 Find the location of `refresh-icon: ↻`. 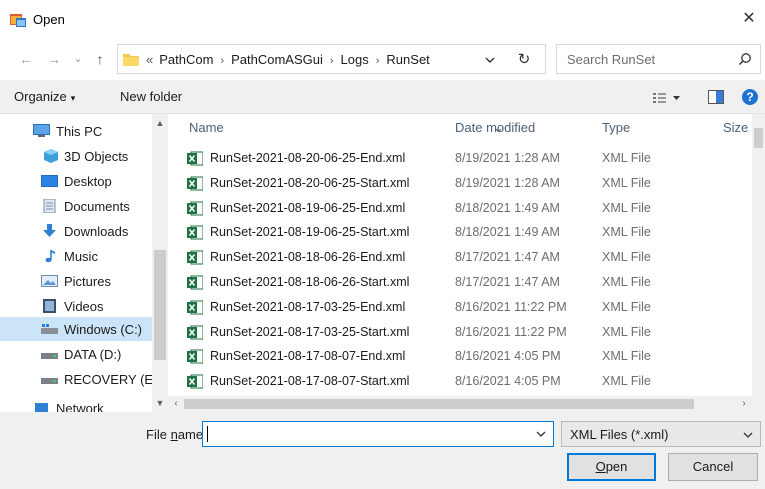

refresh-icon: ↻ is located at coordinates (524, 60).